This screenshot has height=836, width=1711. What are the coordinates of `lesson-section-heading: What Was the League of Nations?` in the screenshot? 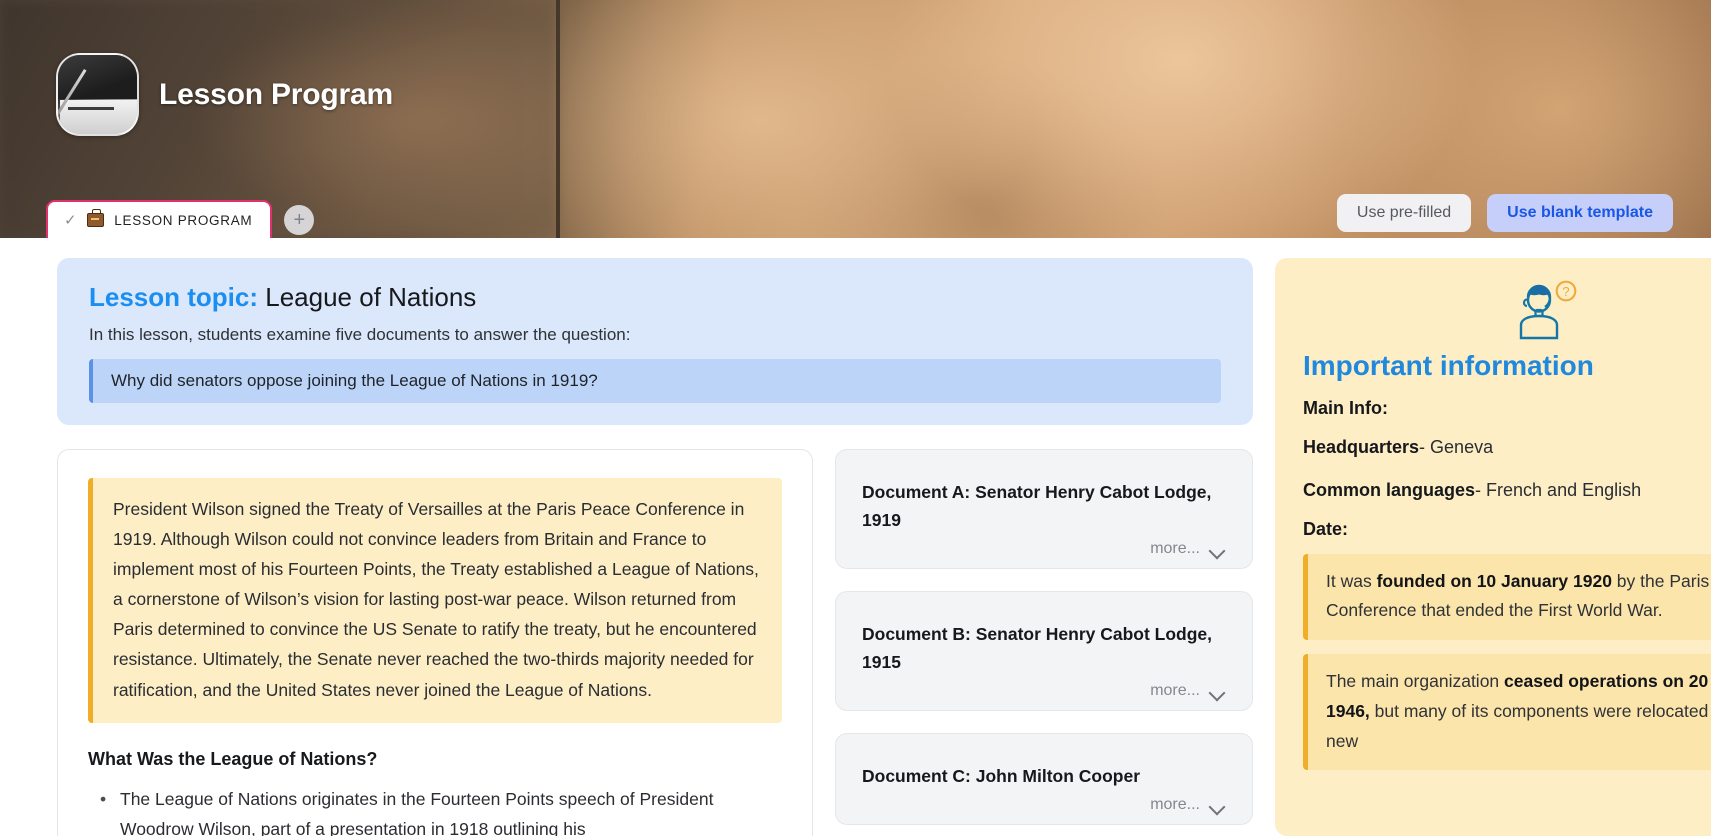 It's located at (233, 758).